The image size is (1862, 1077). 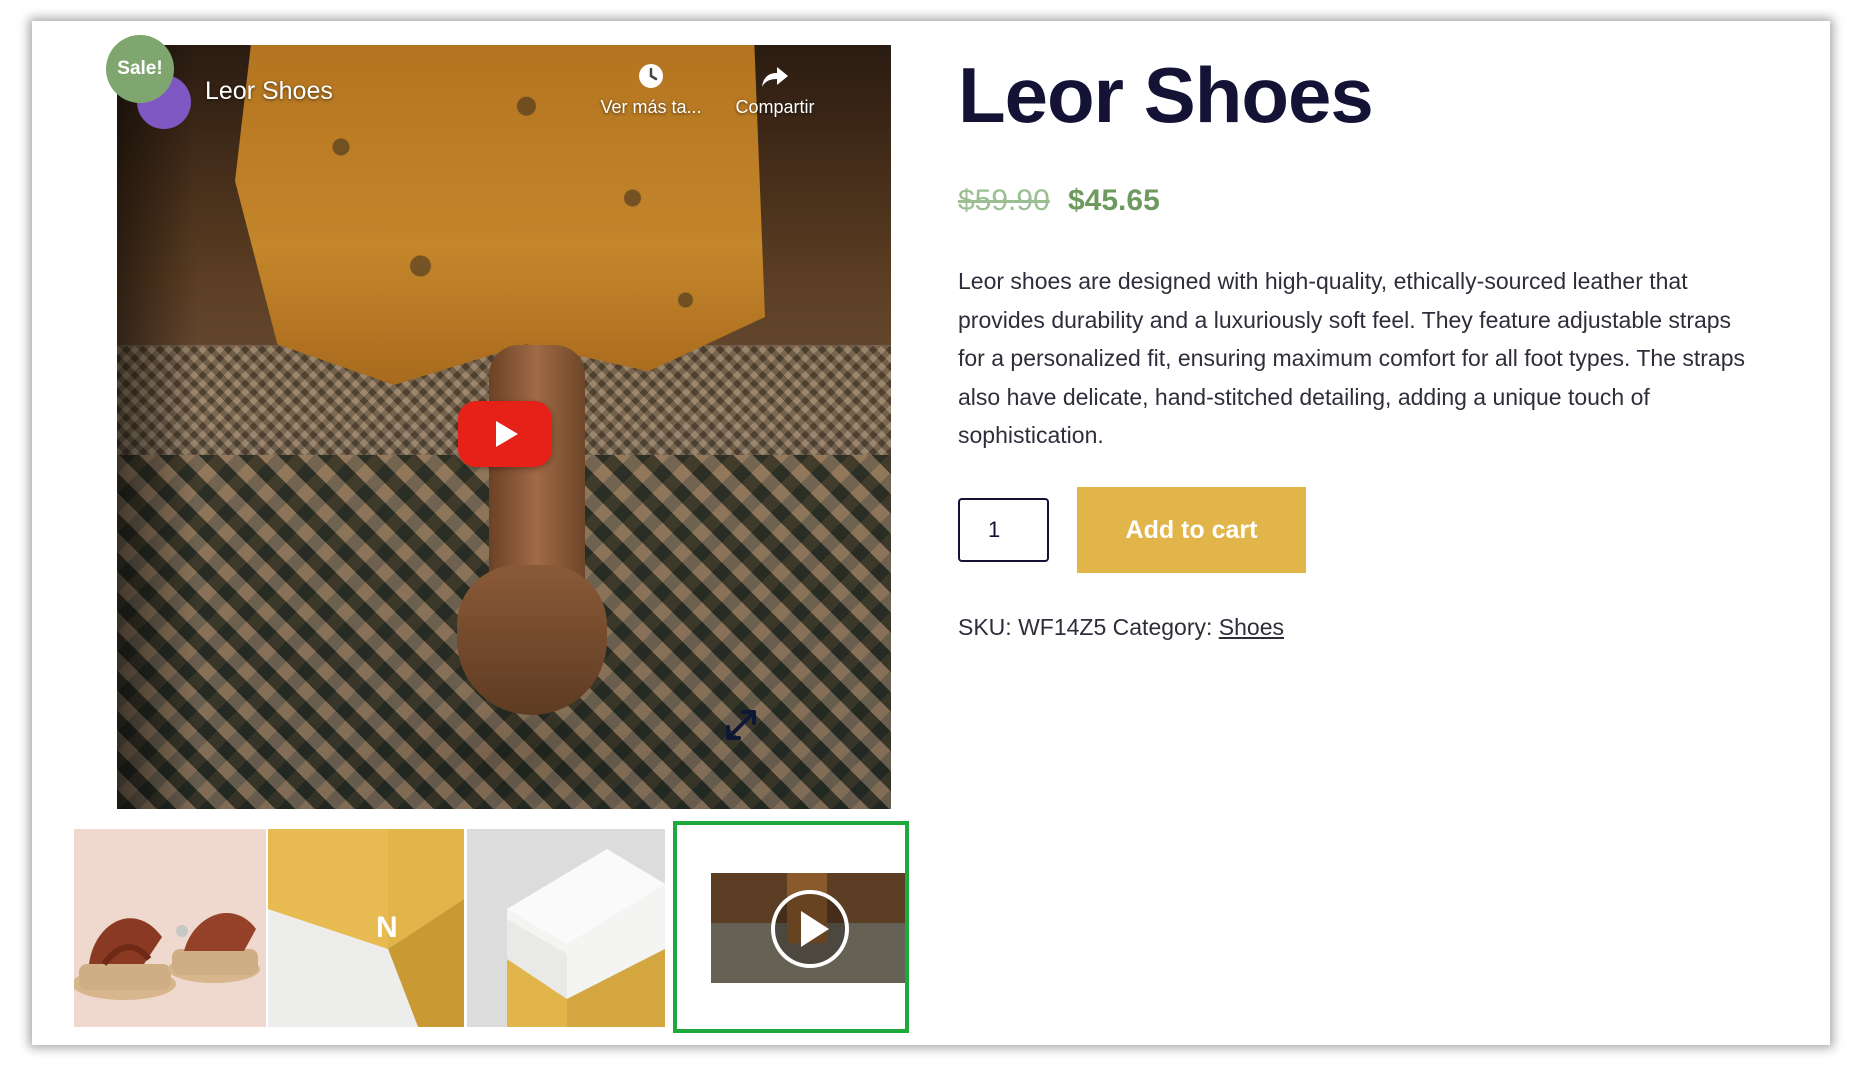 What do you see at coordinates (1003, 530) in the screenshot?
I see `quantity-input` at bounding box center [1003, 530].